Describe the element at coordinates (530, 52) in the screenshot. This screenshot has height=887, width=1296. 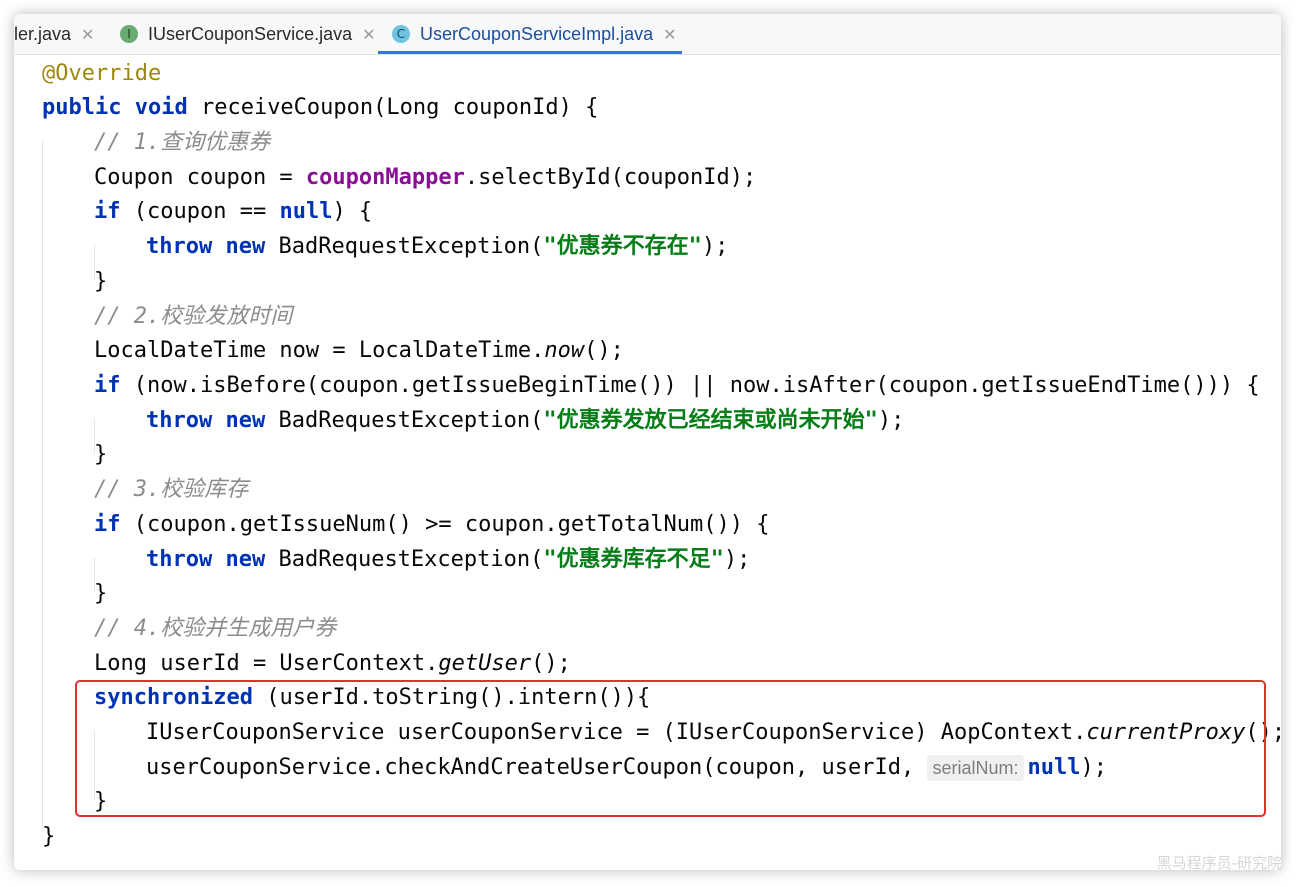
I see `active-tab-indicator` at that location.